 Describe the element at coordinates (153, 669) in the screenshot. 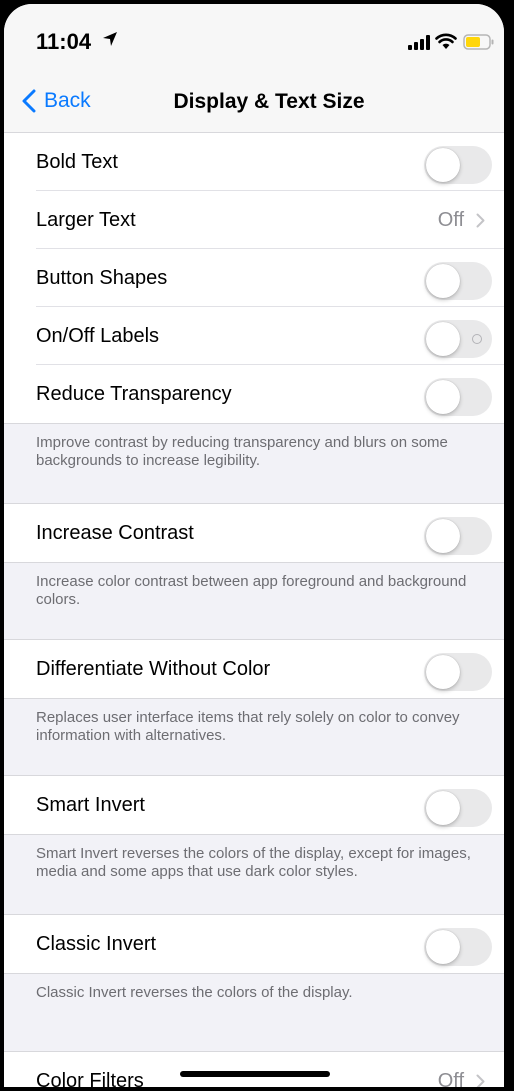

I see `row-label: Differentiate Without Color` at that location.